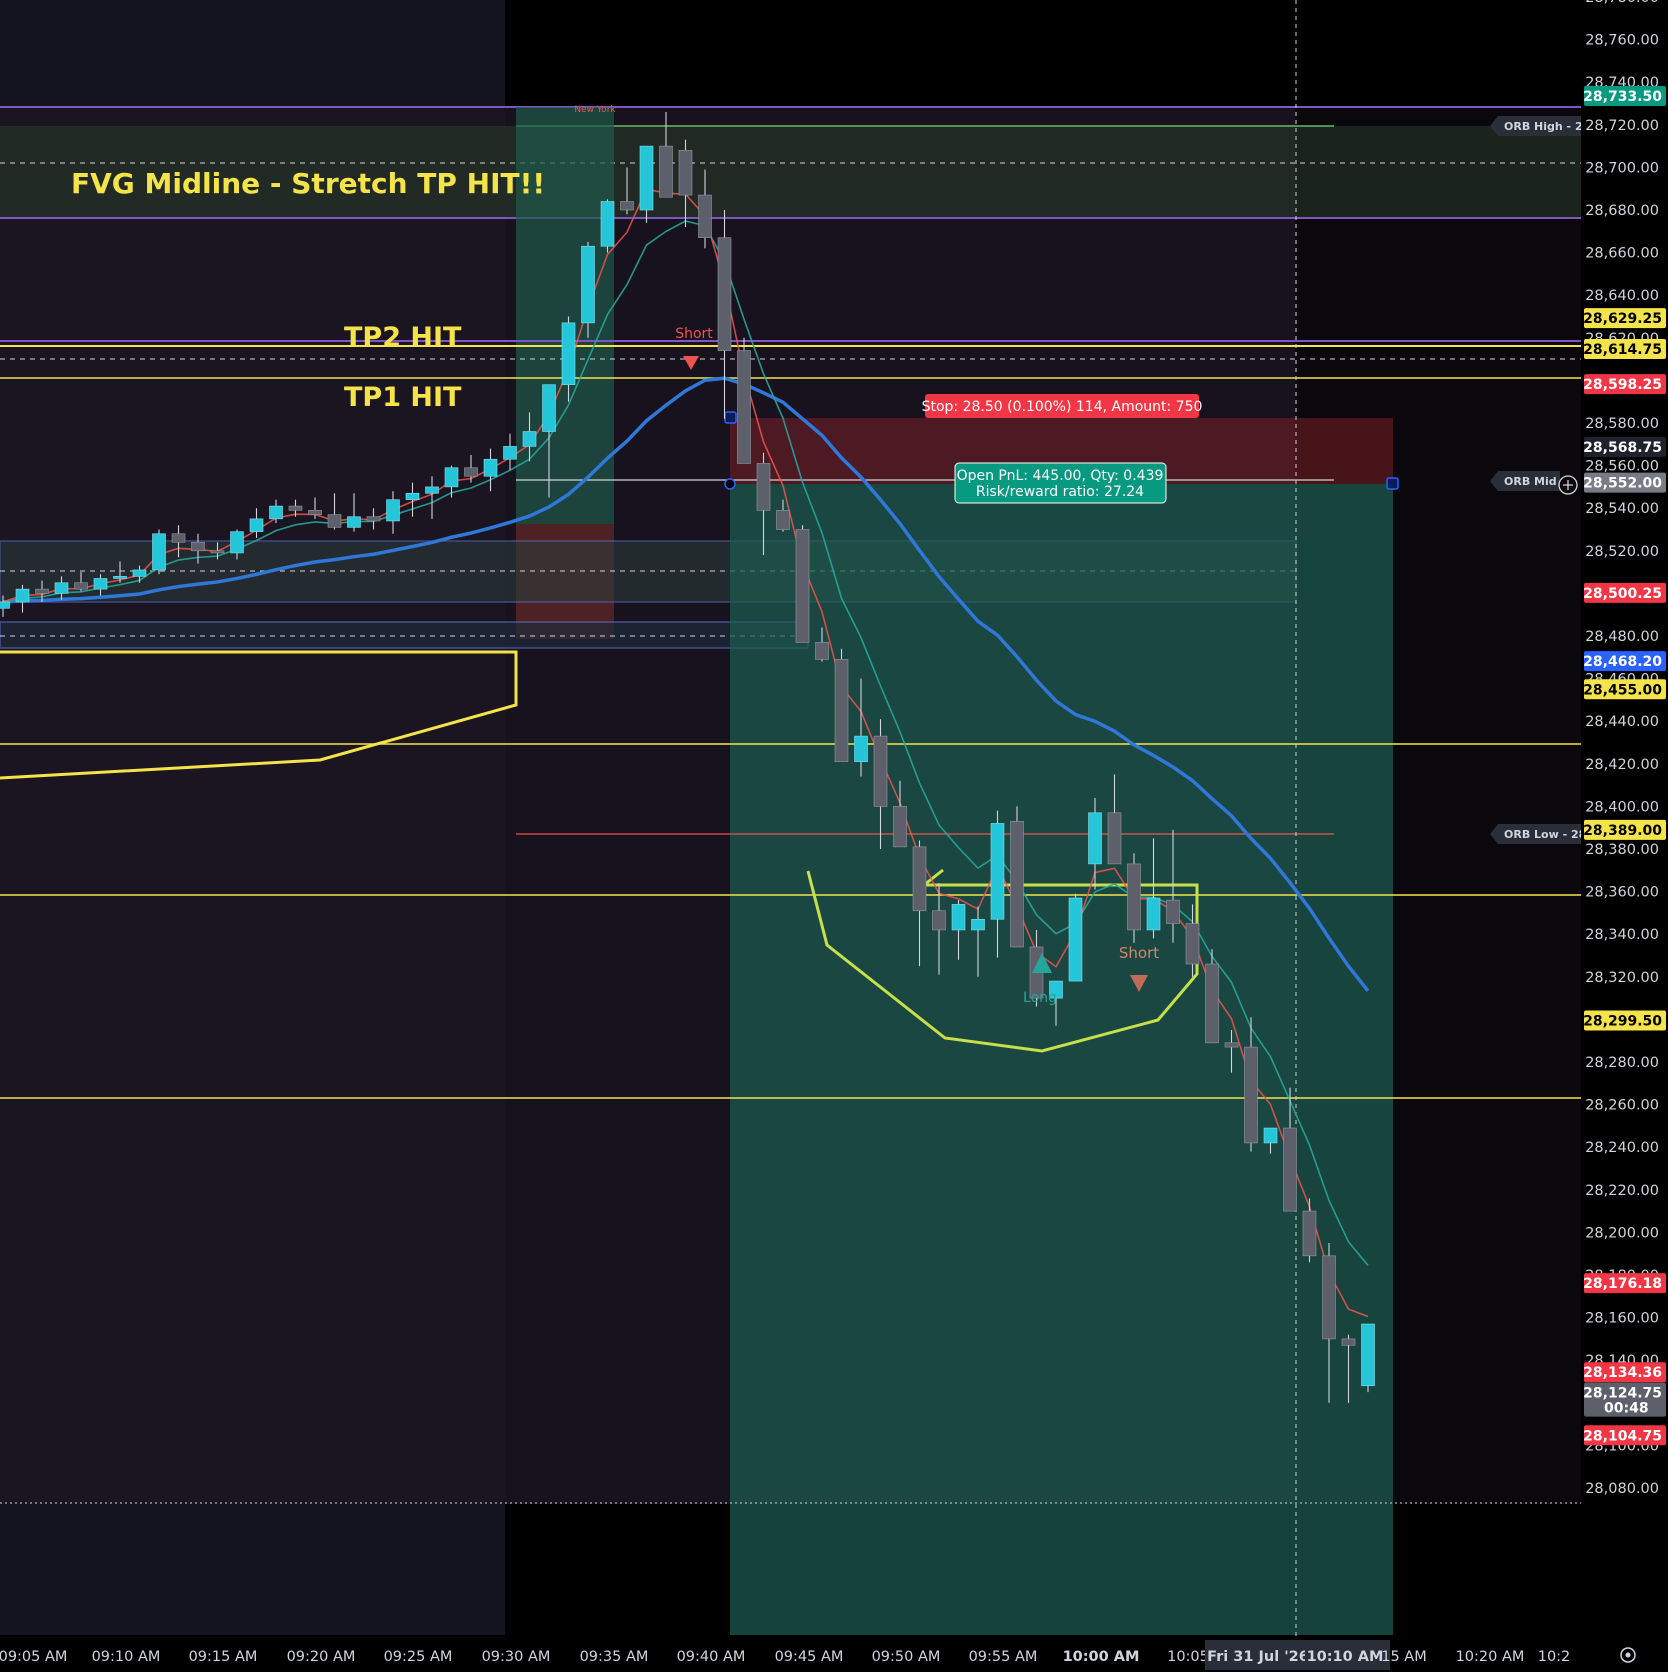  I want to click on orb-mid-label: ORB Mid, so click(1530, 481).